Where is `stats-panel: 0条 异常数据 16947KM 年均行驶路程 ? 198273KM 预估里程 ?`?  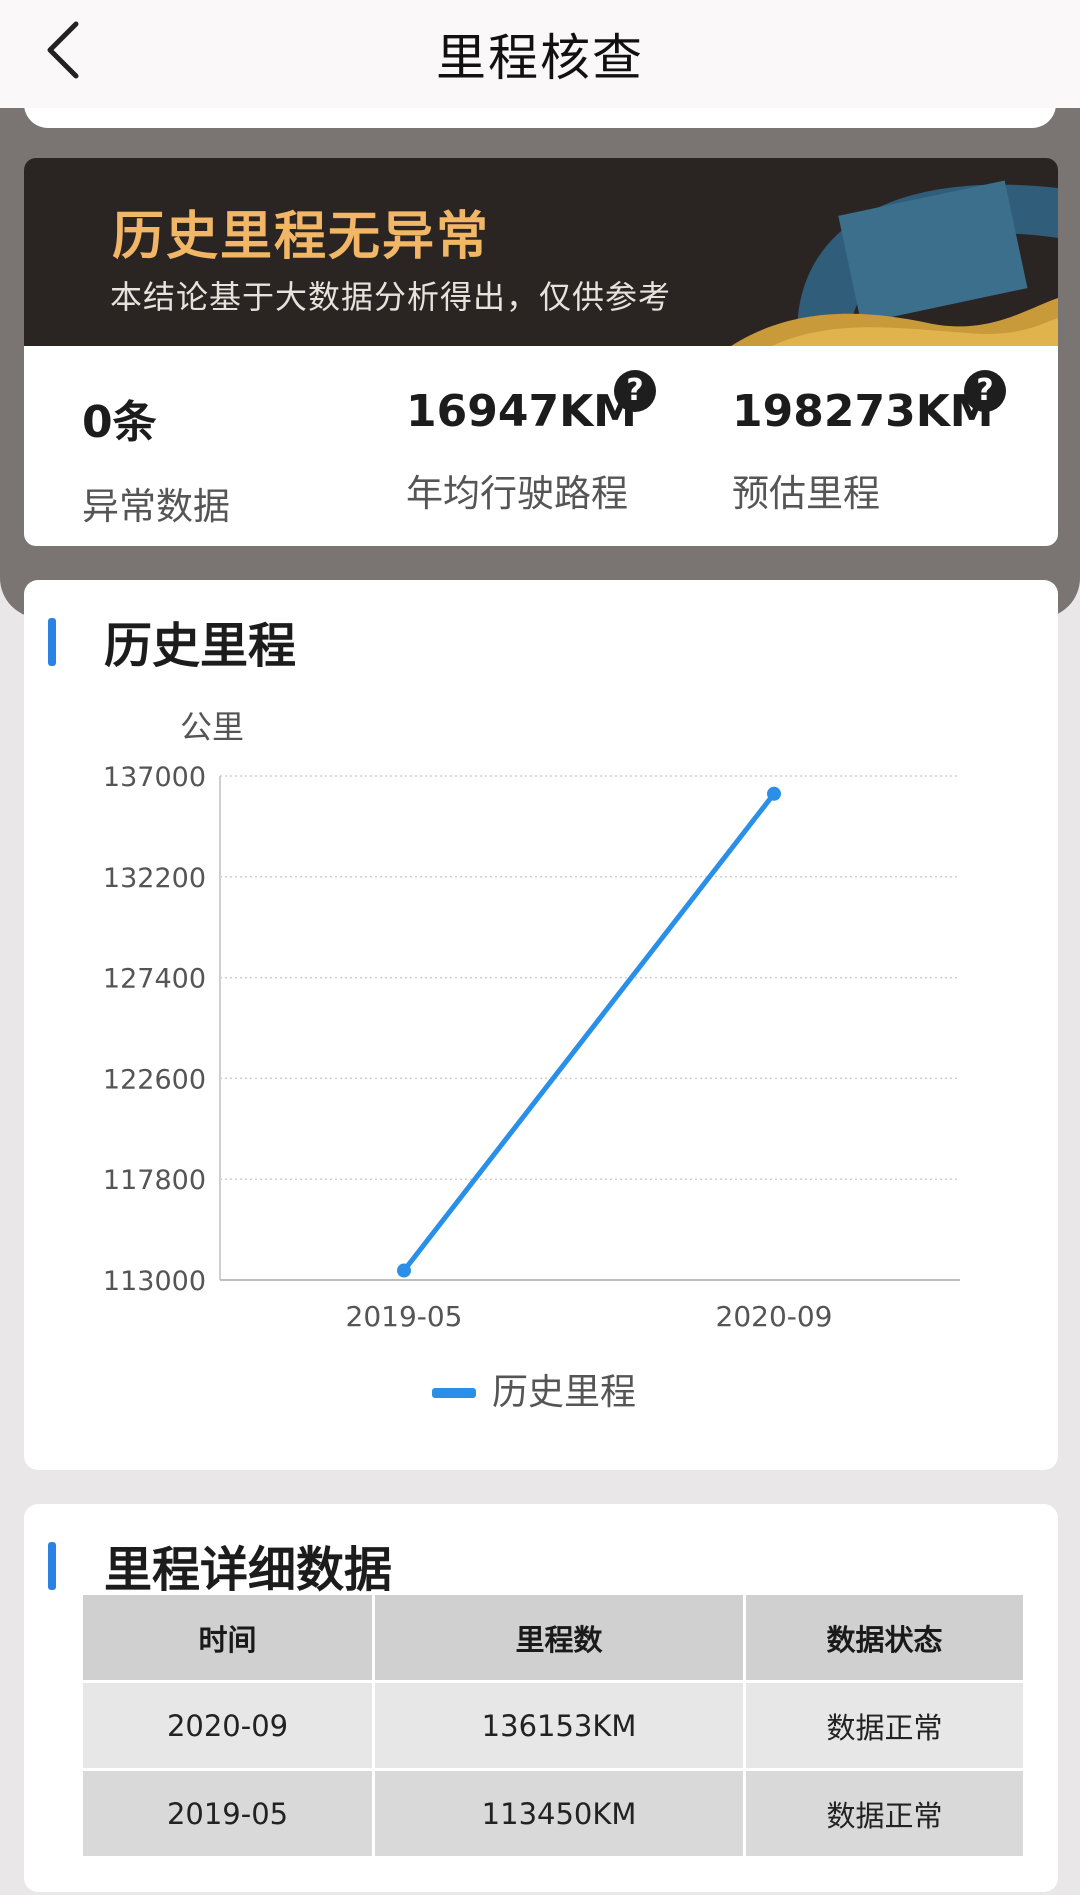 stats-panel: 0条 异常数据 16947KM 年均行驶路程 ? 198273KM 预估里程 ? is located at coordinates (541, 446).